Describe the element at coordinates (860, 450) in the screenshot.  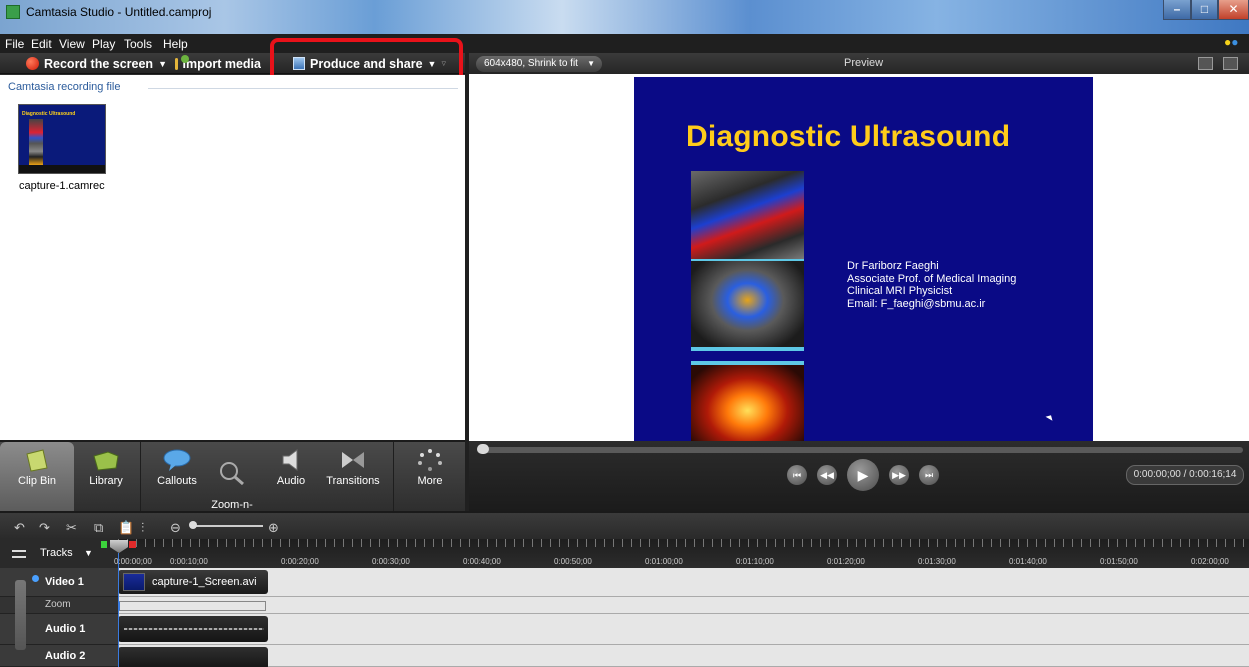
I see `seek-bar` at that location.